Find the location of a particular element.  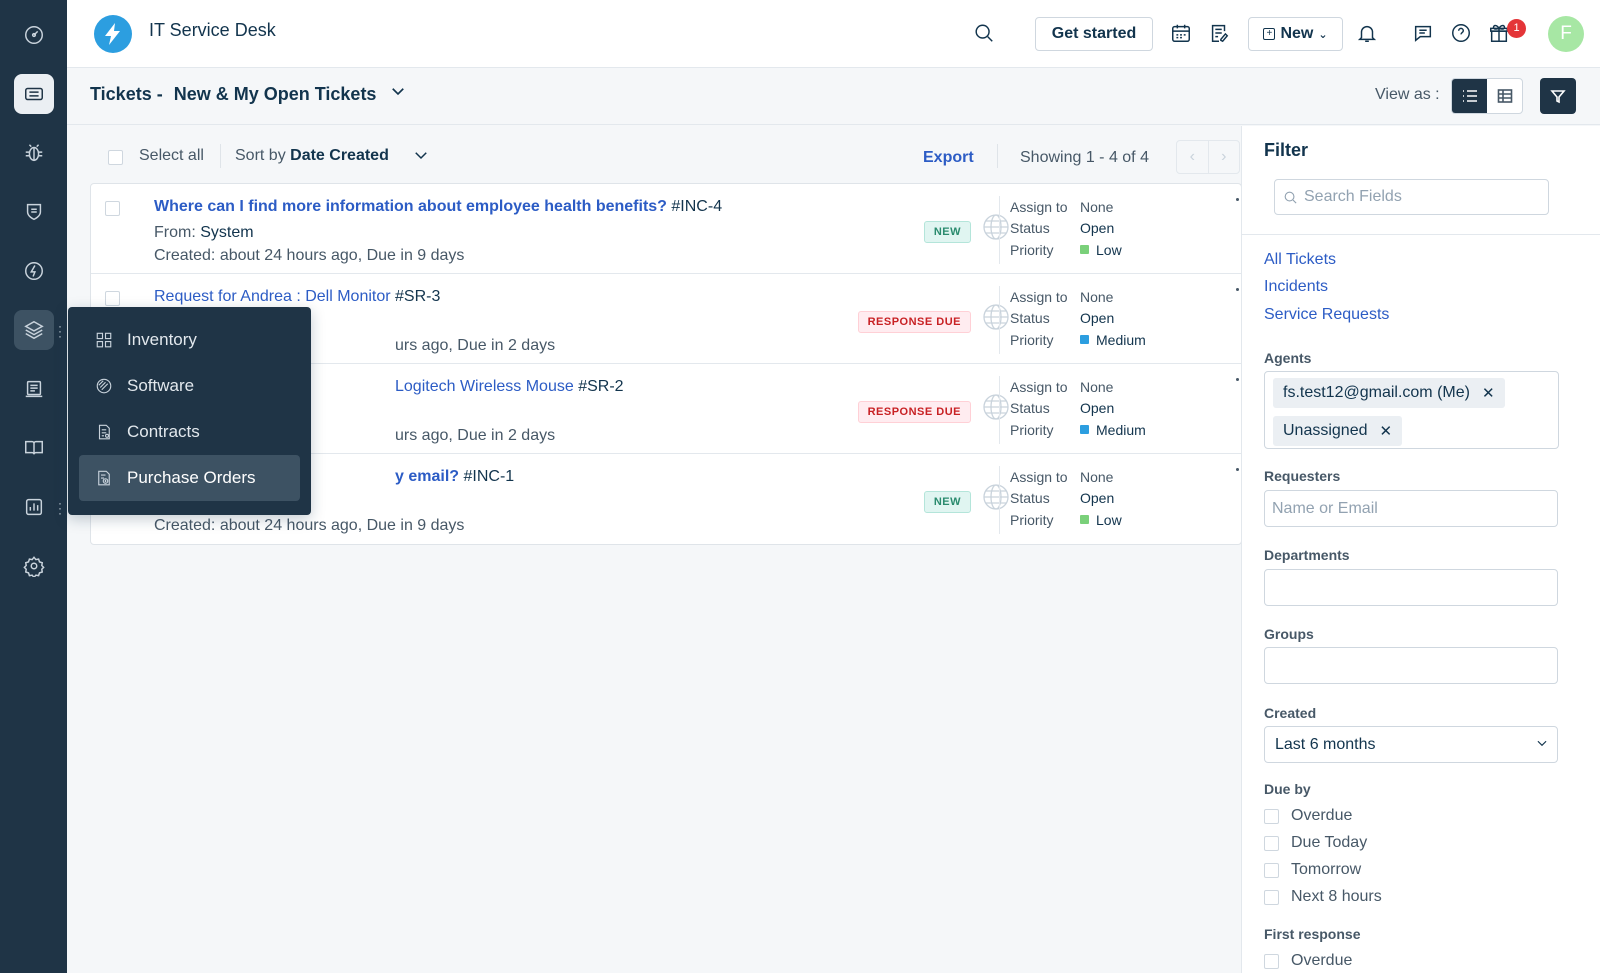

agents-field: fs.test12@gmail.com (Me) ✕ Unassigned ✕ is located at coordinates (1411, 410).